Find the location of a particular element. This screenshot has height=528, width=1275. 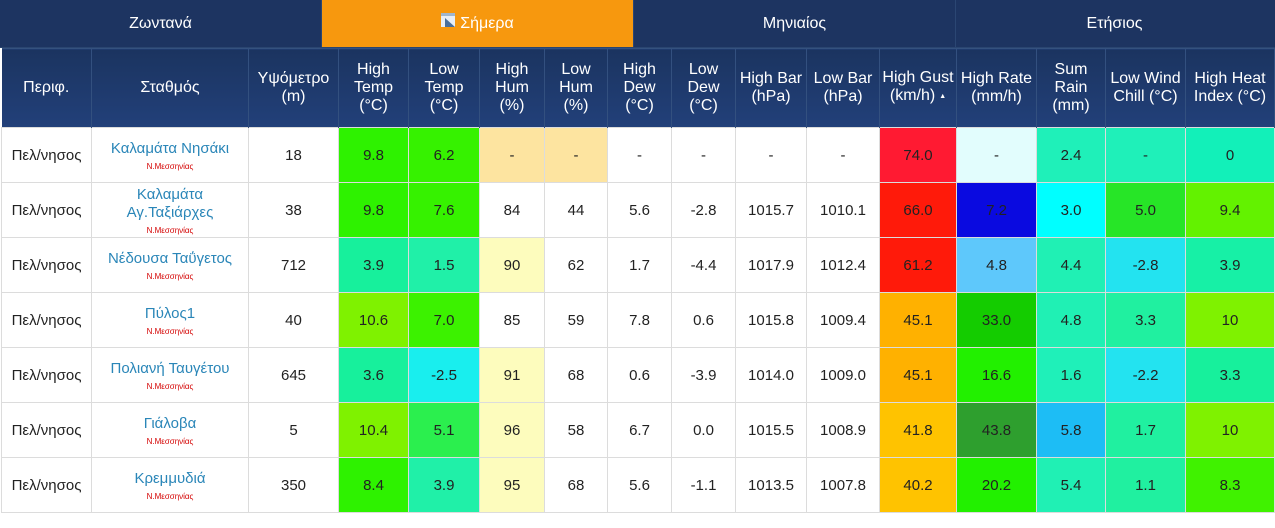

calendar-icon is located at coordinates (448, 19).